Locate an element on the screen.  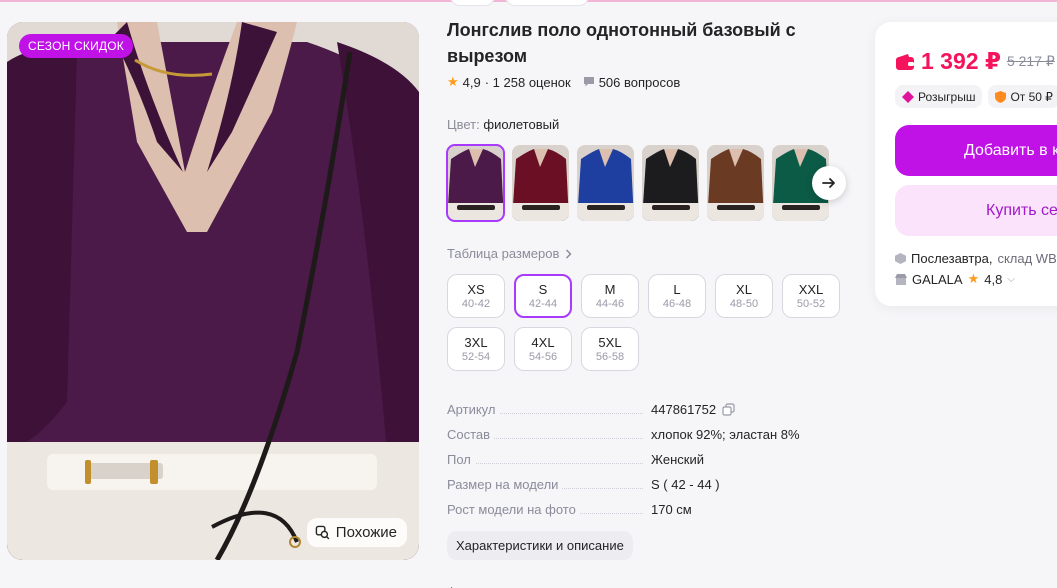
color-label-text: Цвет: is located at coordinates (463, 124).